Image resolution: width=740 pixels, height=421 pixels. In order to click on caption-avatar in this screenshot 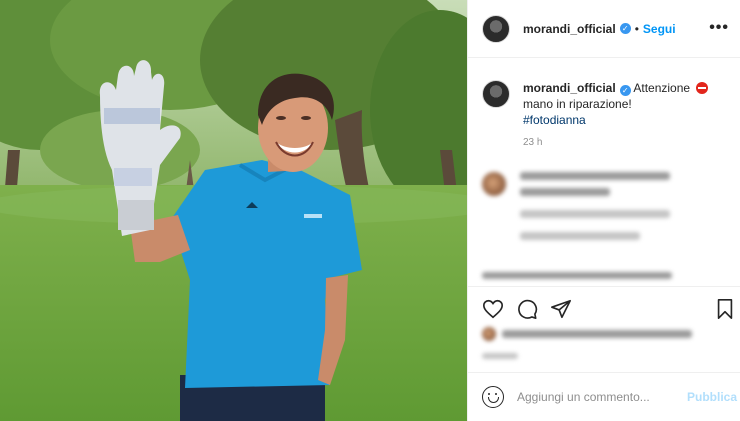, I will do `click(496, 94)`.